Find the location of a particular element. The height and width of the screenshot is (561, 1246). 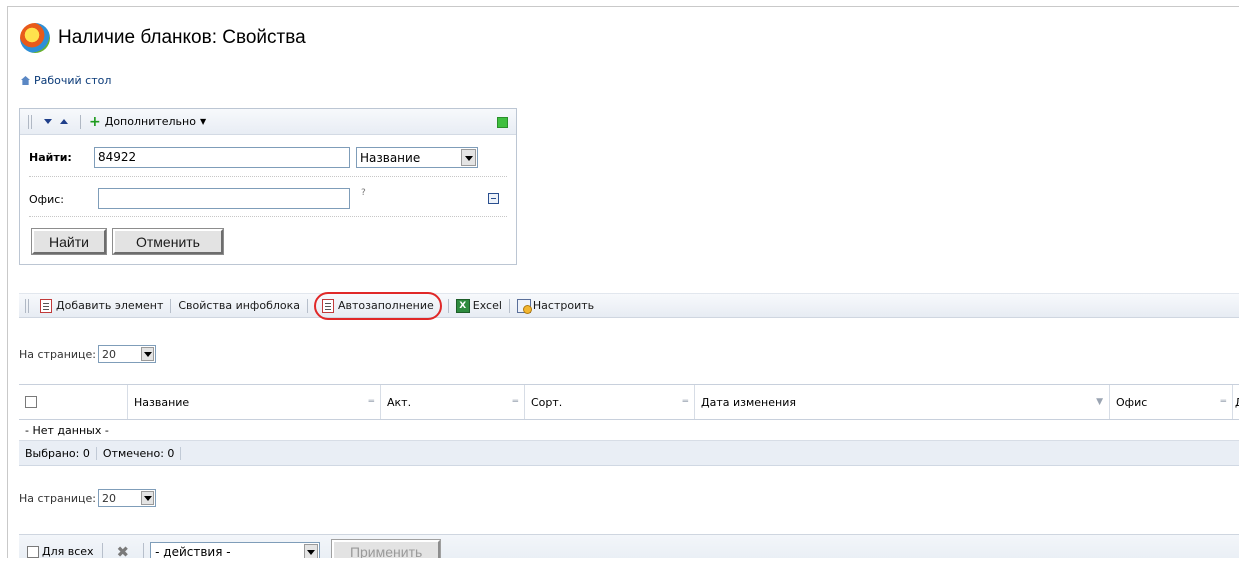

find-label: Найти: is located at coordinates (50, 157).